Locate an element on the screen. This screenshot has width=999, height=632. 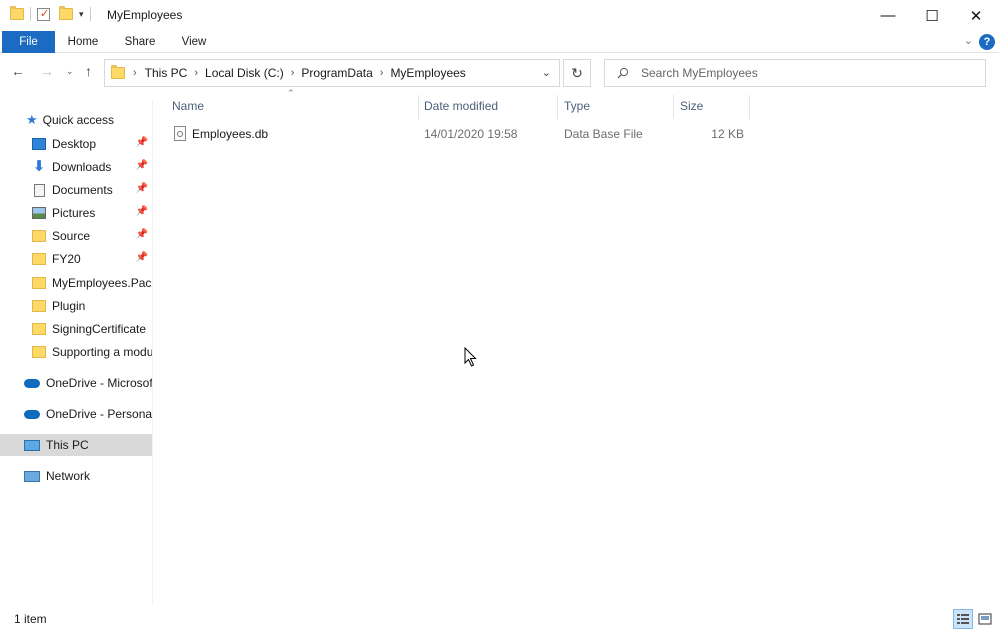
back-arrow-icon: ← is located at coordinates (18, 71).